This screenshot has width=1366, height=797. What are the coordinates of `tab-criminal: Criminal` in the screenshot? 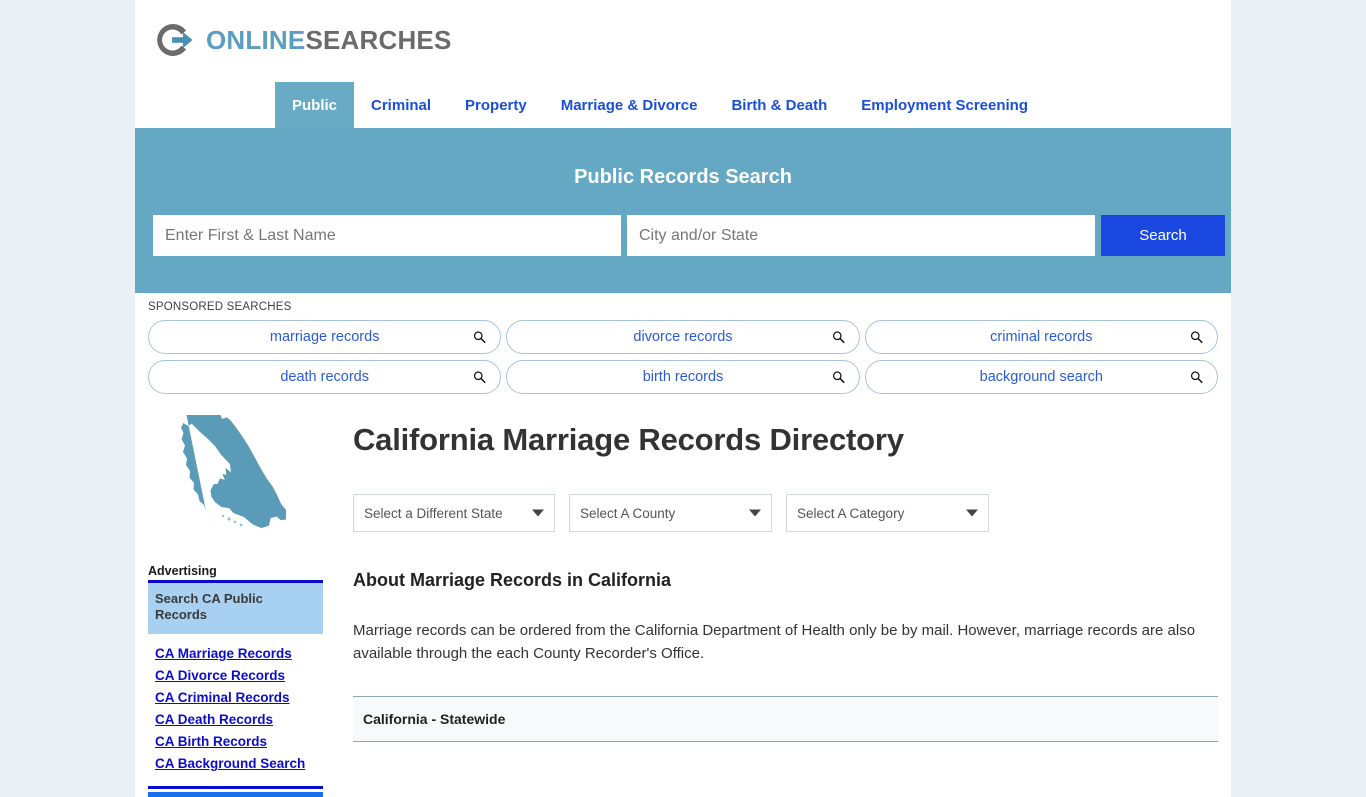 It's located at (401, 105).